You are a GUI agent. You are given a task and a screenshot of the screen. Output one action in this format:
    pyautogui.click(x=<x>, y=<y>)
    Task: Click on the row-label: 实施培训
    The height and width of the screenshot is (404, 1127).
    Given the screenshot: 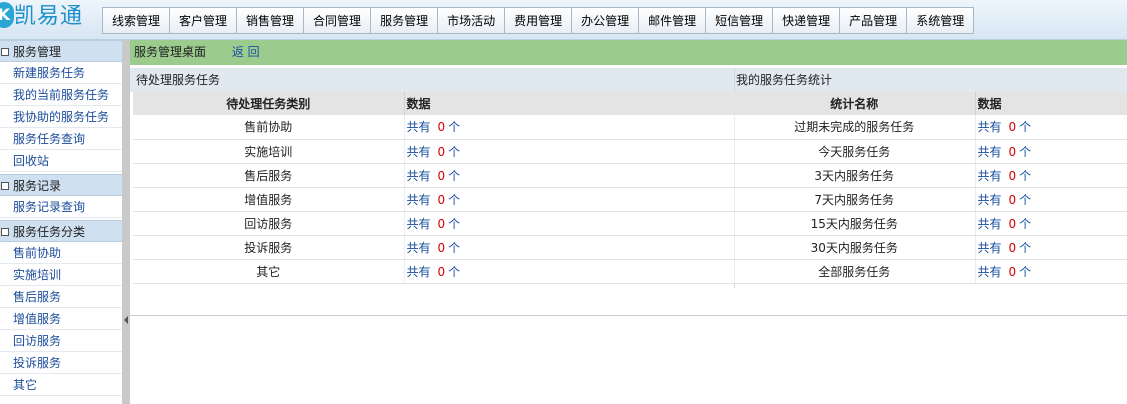 What is the action you would take?
    pyautogui.click(x=269, y=151)
    